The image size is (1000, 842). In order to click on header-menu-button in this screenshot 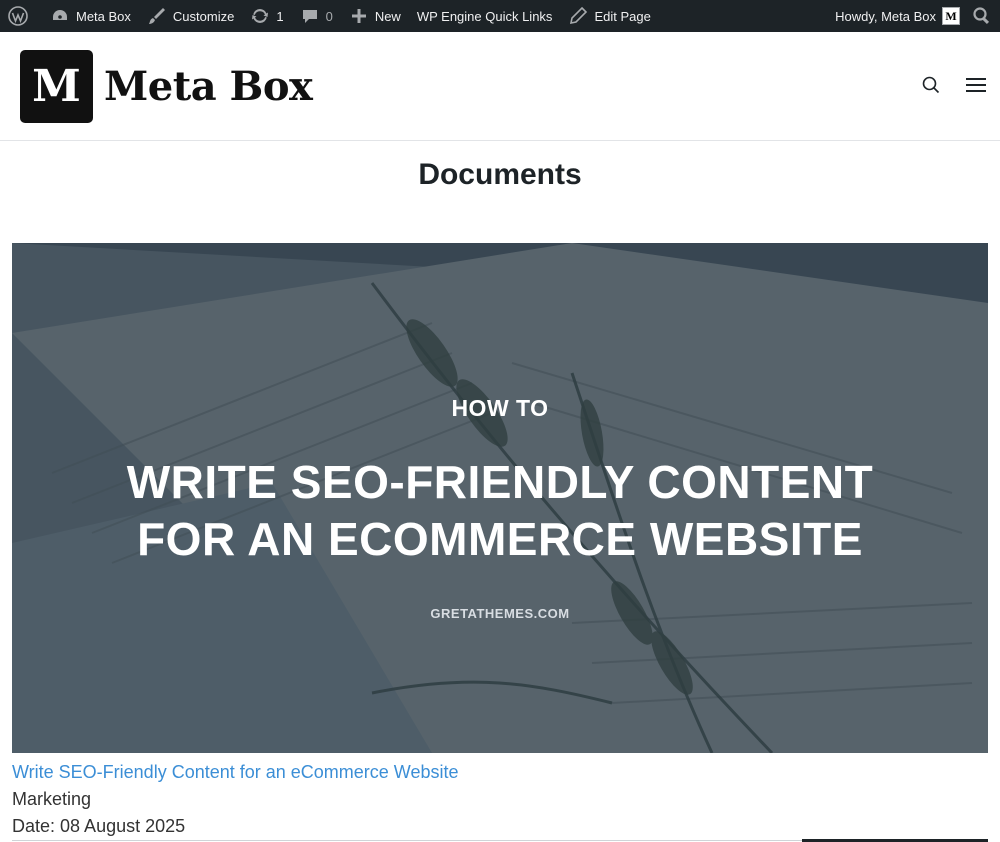, I will do `click(976, 87)`.